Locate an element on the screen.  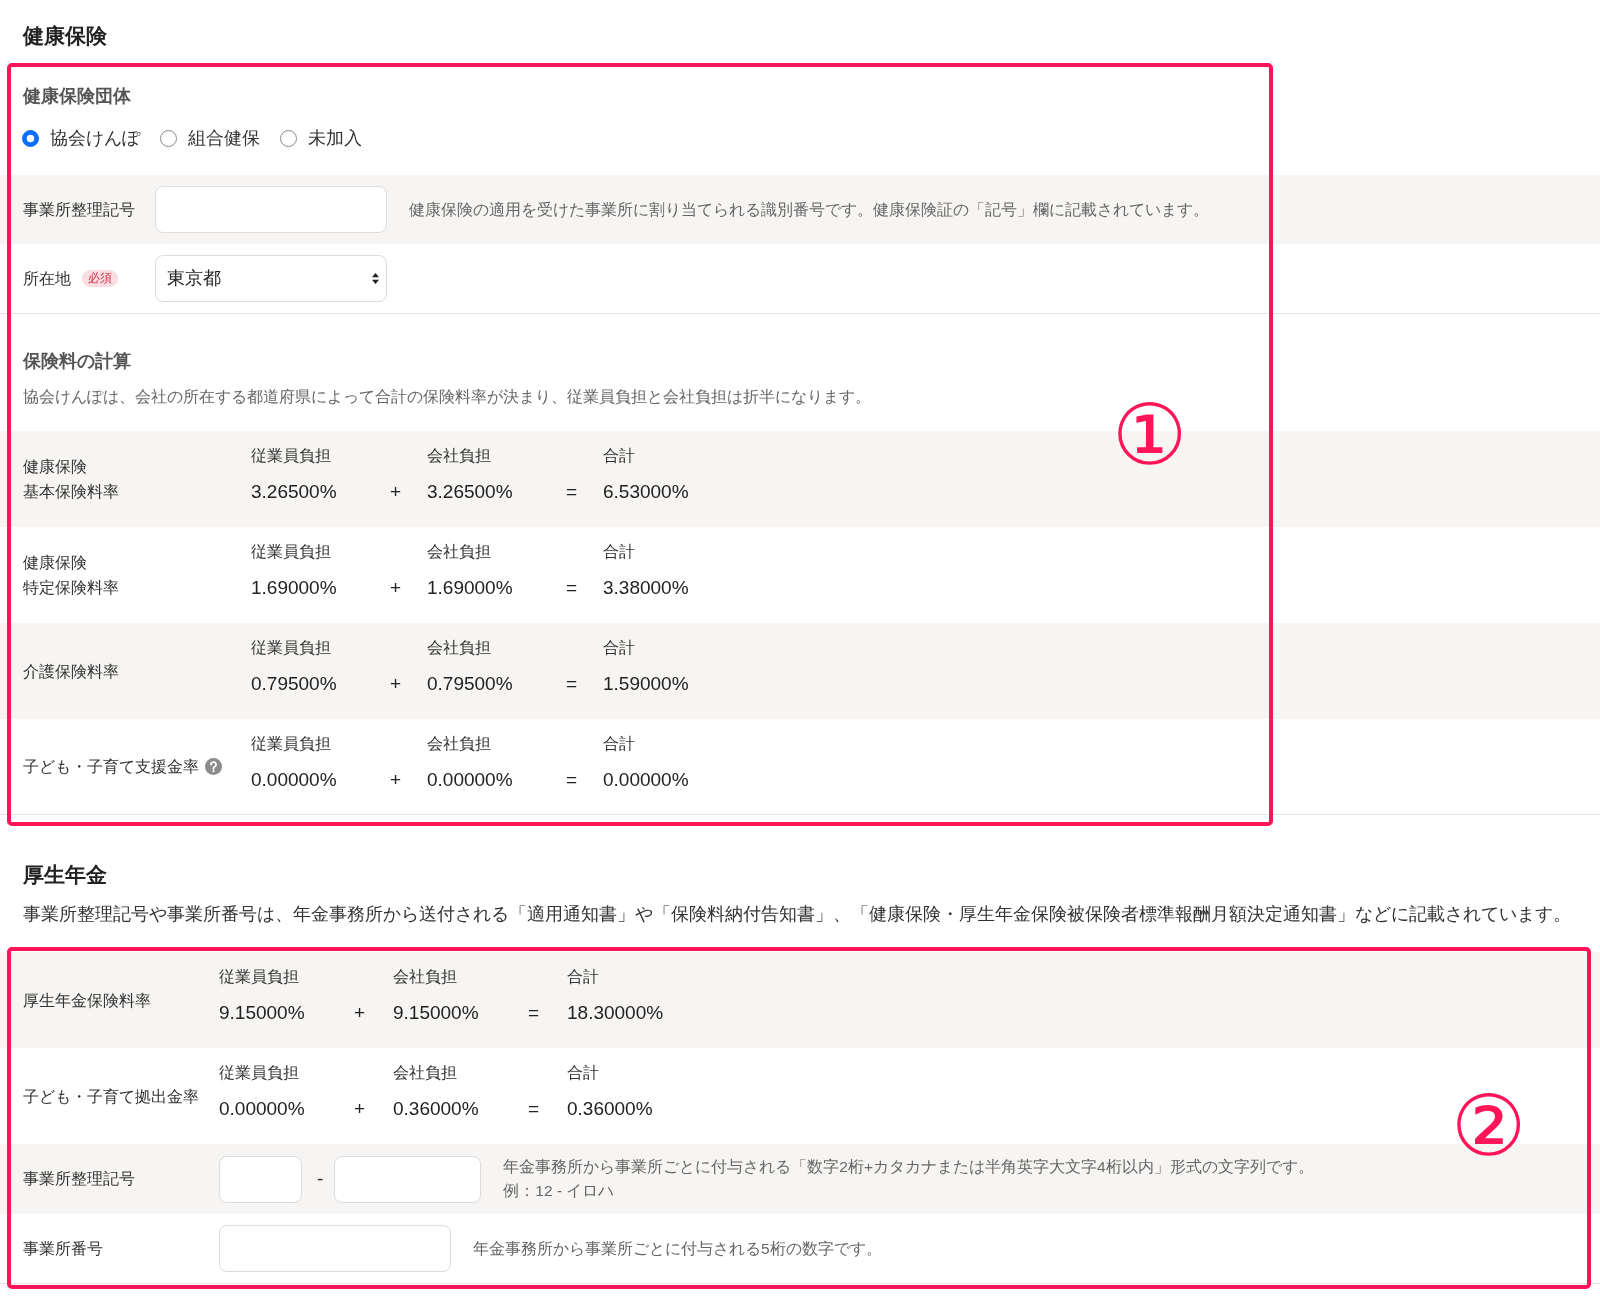
rate-total: 3.38000% is located at coordinates (646, 588).